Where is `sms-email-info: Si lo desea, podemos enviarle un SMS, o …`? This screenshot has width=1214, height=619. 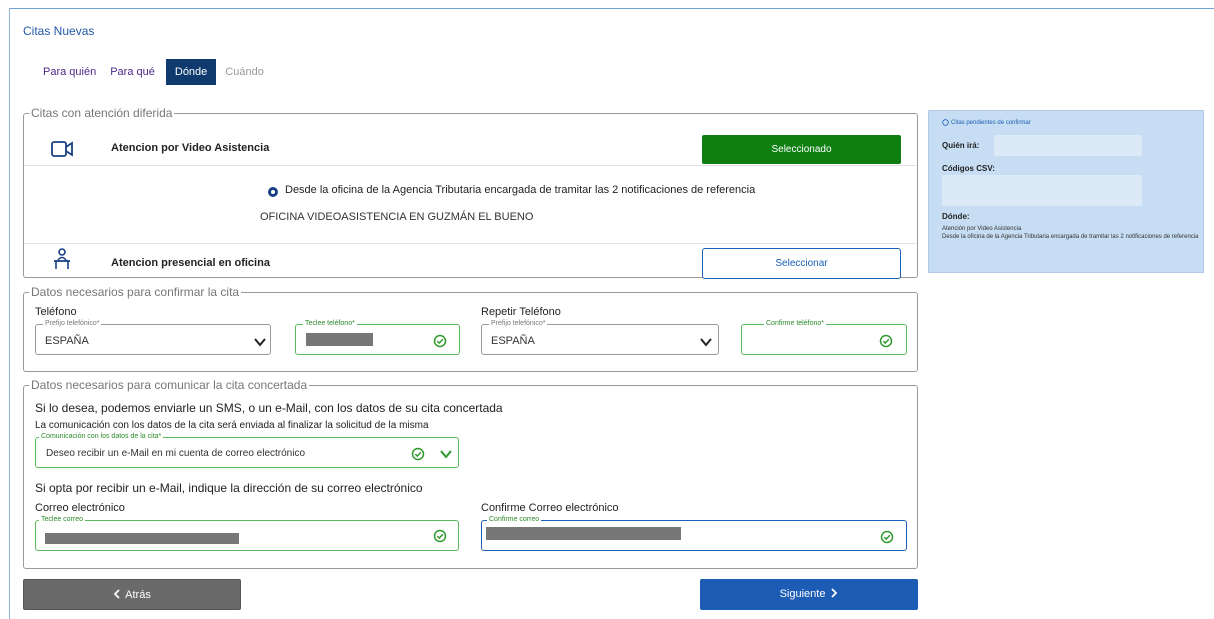
sms-email-info: Si lo desea, podemos enviarle un SMS, o … is located at coordinates (269, 408).